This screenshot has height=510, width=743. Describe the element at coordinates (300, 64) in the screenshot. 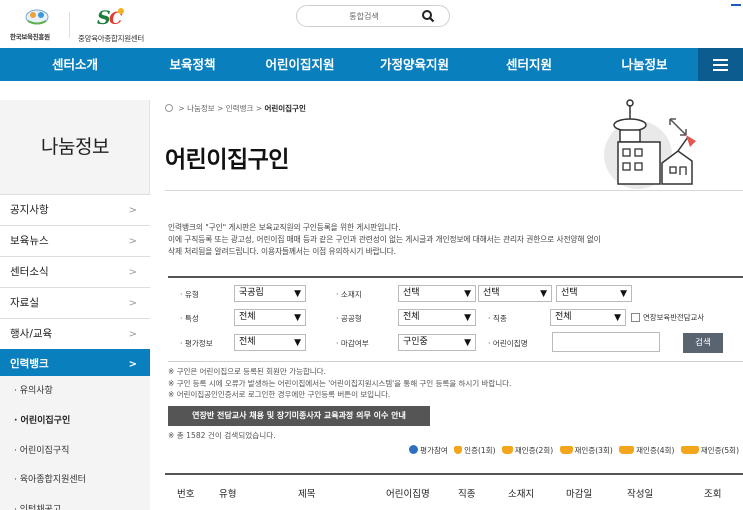

I see `nav-item-daycare-support: 어린이집지원` at that location.